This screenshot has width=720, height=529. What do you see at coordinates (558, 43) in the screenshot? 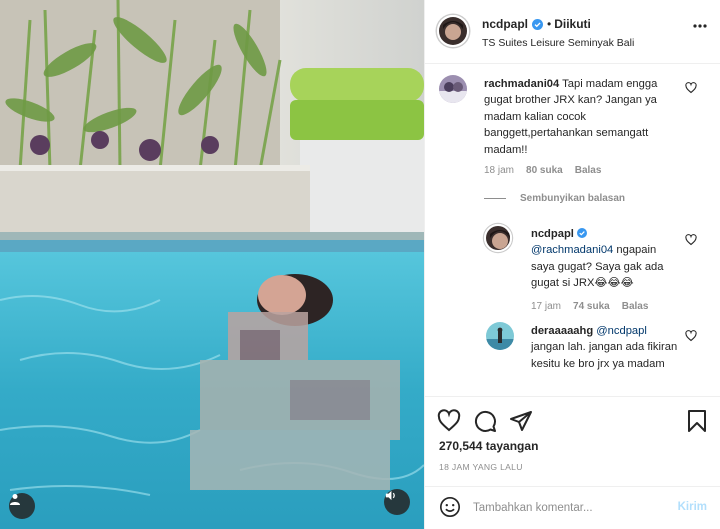
I see `location-link: TS Suites Leisure Seminyak Bali` at bounding box center [558, 43].